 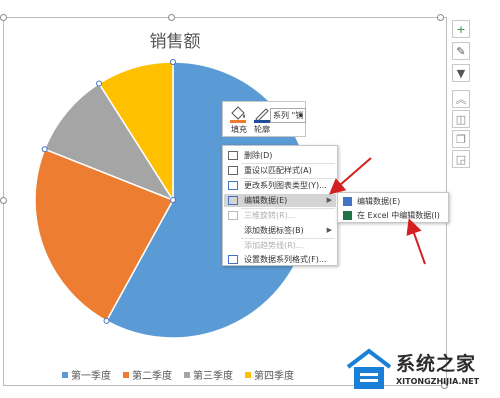 What do you see at coordinates (436, 364) in the screenshot?
I see `watermark-name: 系统之家` at bounding box center [436, 364].